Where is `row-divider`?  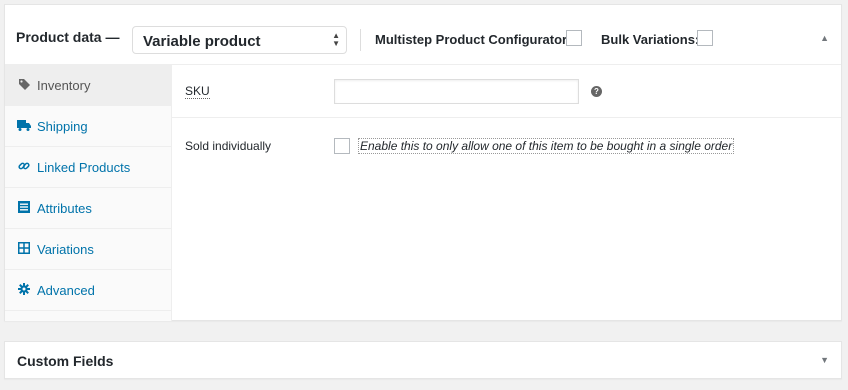 row-divider is located at coordinates (506, 117).